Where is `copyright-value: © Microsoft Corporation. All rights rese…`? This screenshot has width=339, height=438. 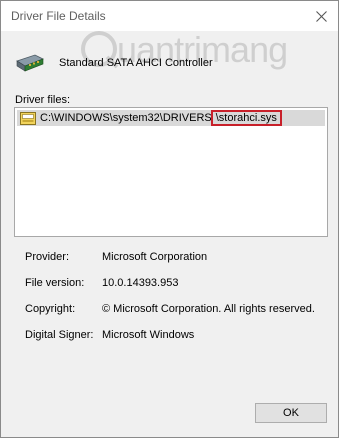
copyright-value: © Microsoft Corporation. All rights rese… is located at coordinates (208, 309).